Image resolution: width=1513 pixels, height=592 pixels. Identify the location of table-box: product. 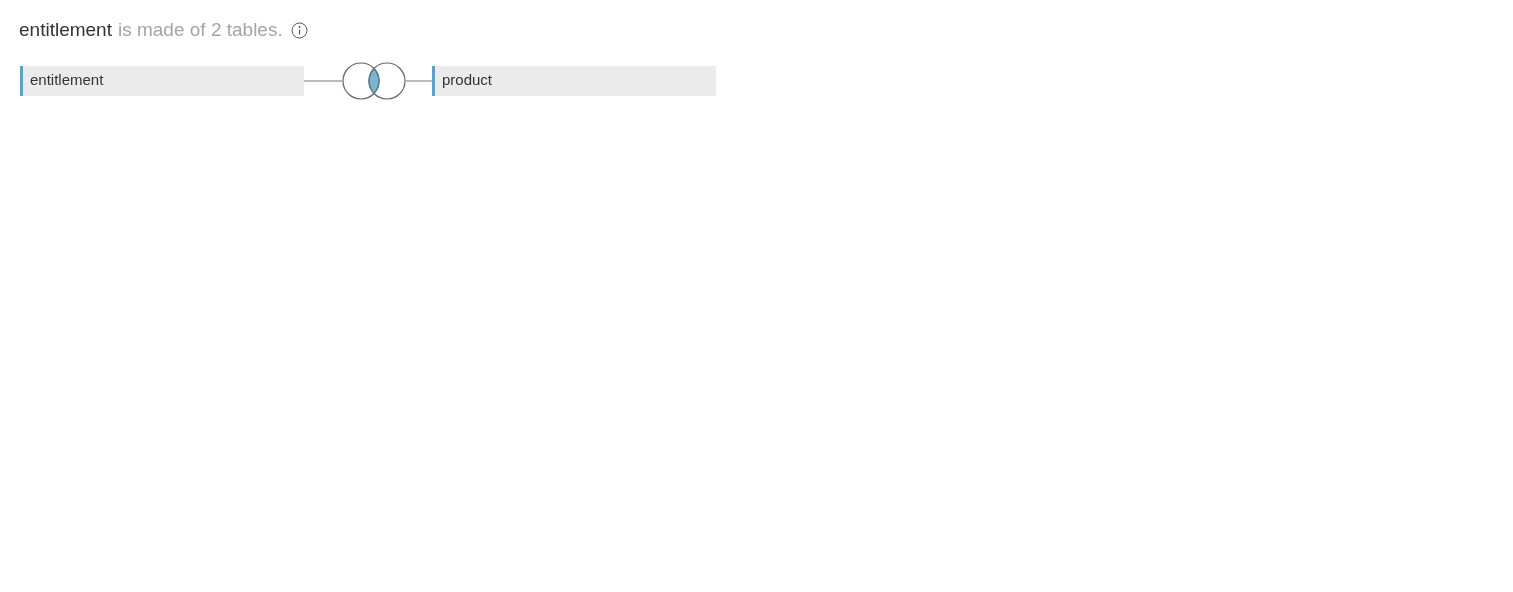
(574, 80).